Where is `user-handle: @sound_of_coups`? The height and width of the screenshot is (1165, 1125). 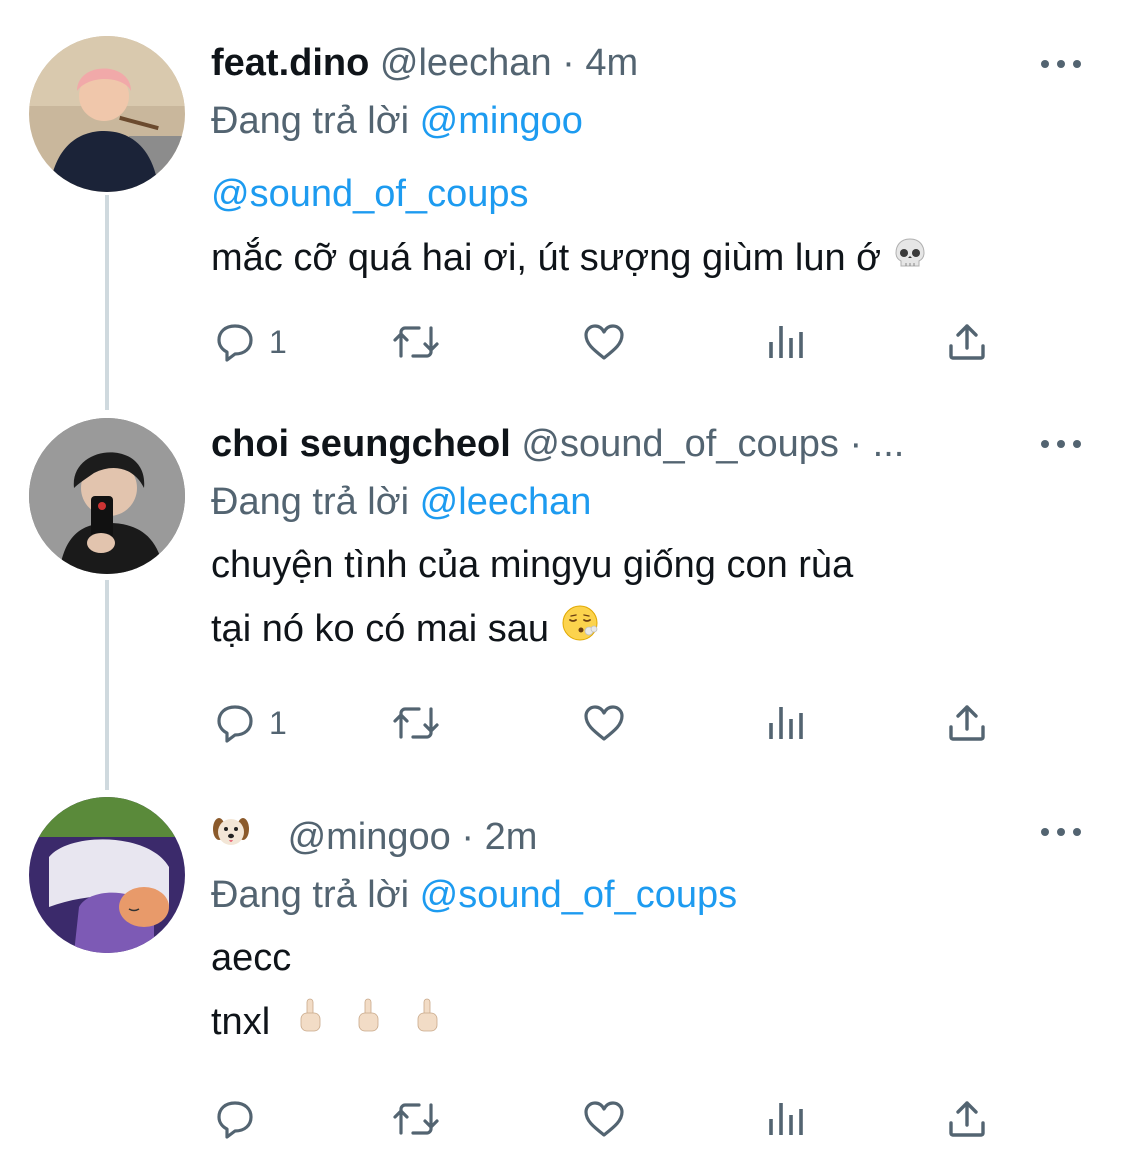 user-handle: @sound_of_coups is located at coordinates (679, 444).